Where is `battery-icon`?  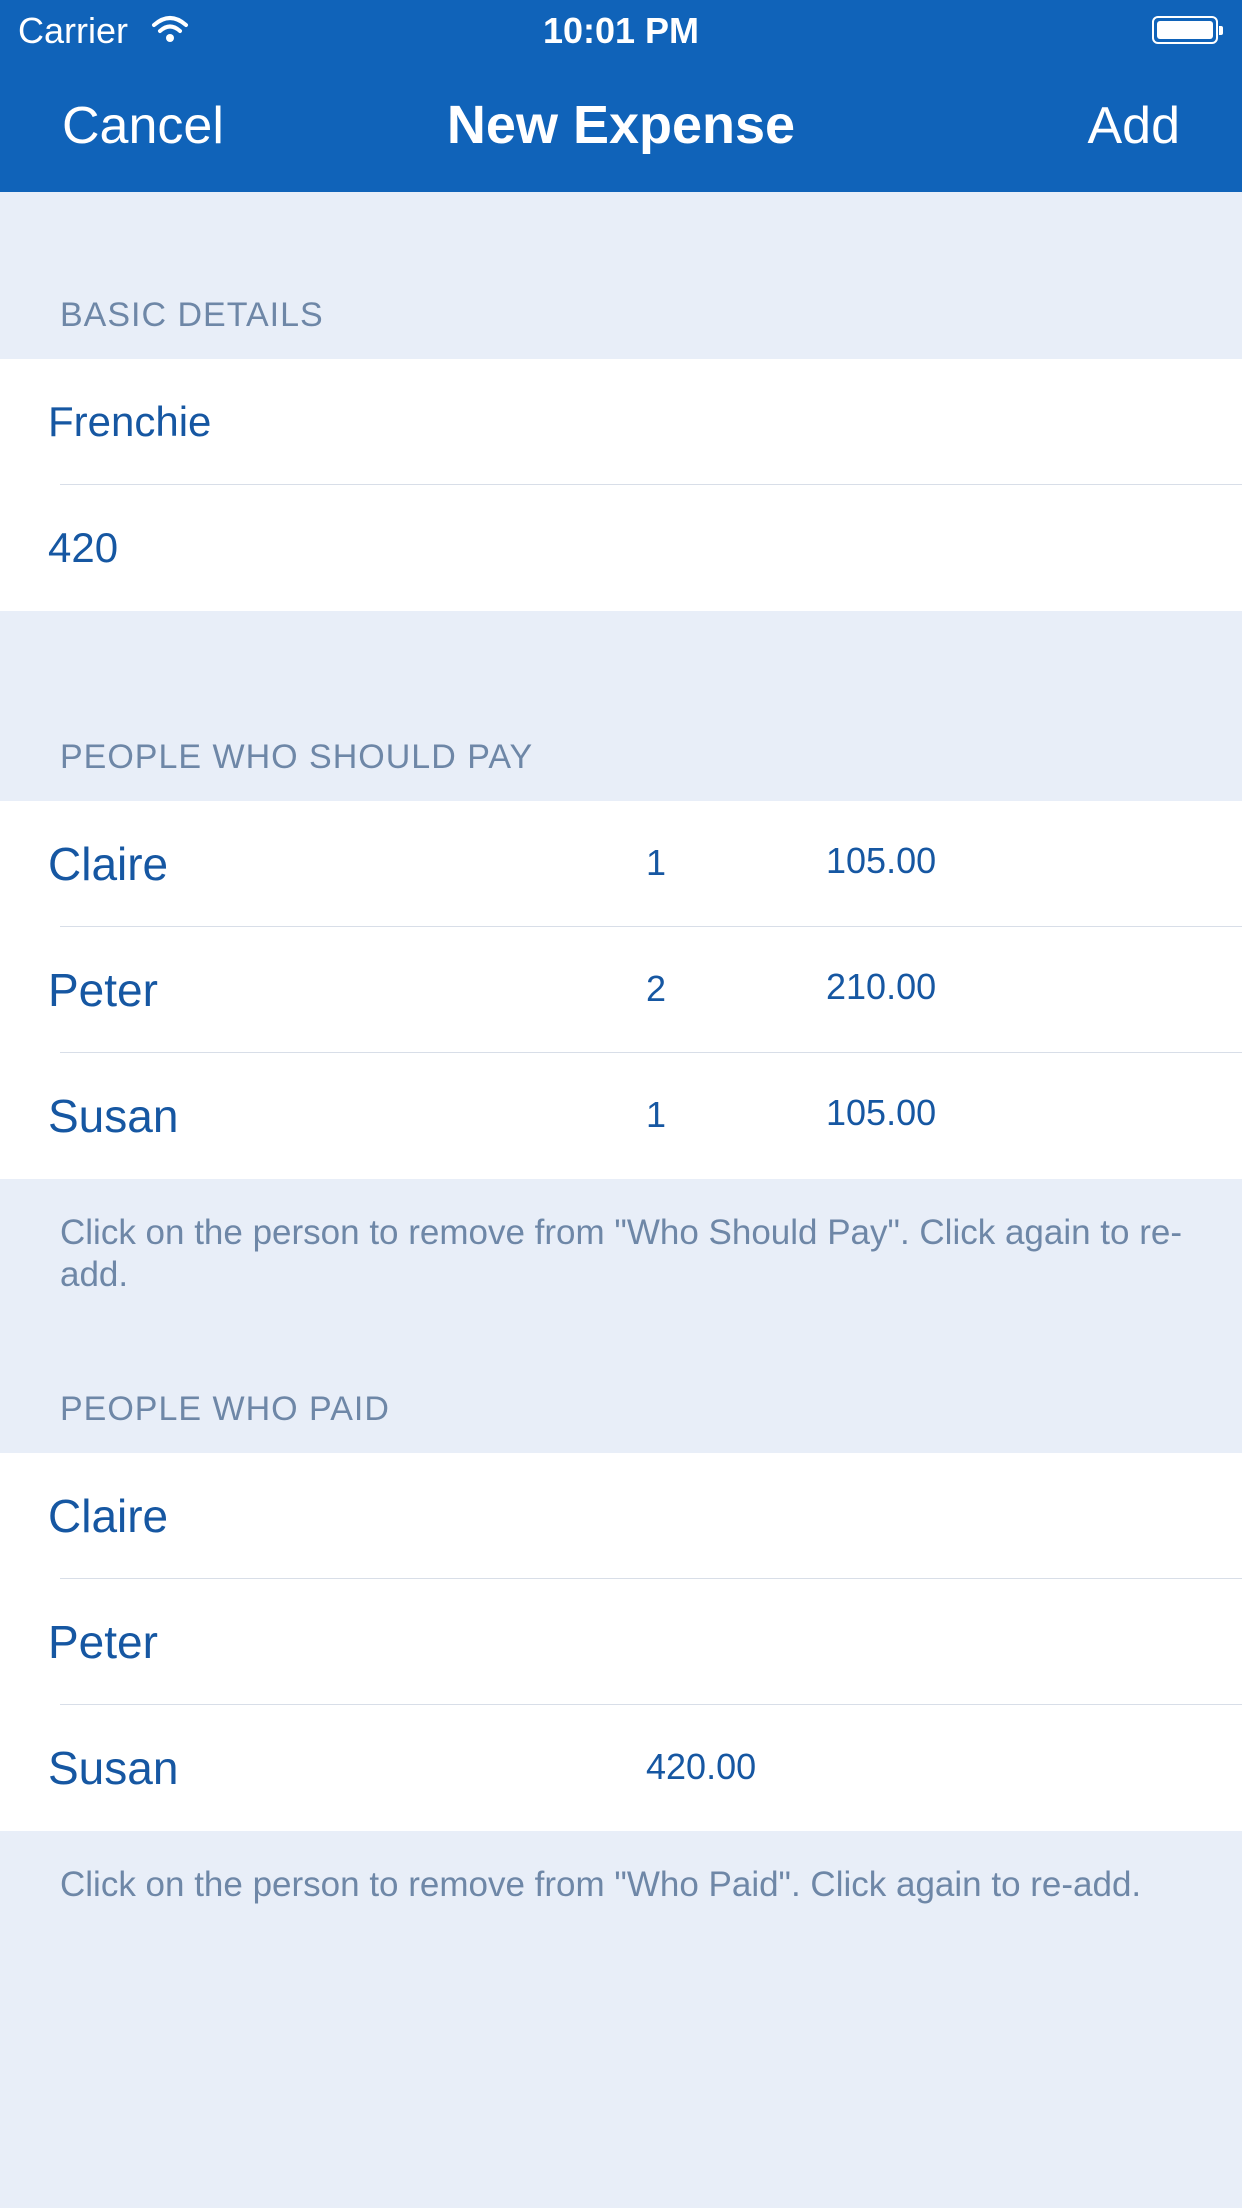 battery-icon is located at coordinates (1187, 30).